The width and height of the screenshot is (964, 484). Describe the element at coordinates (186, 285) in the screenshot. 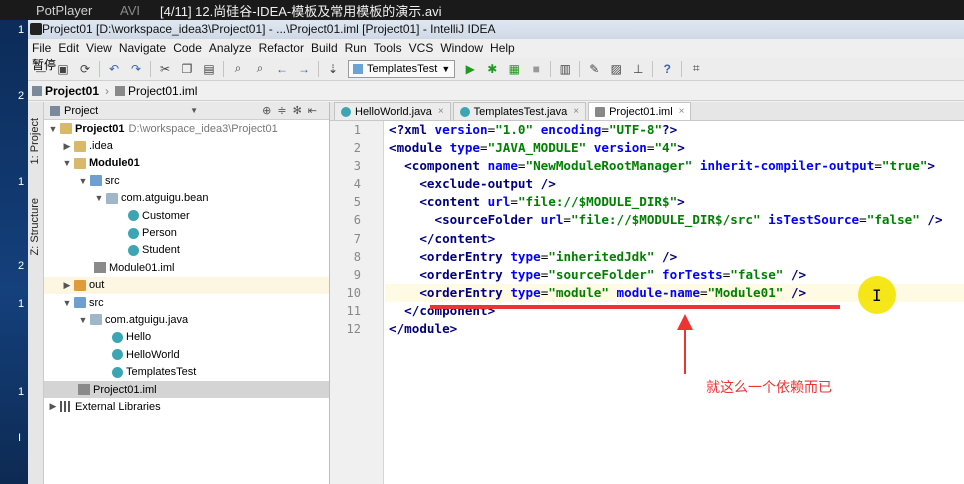

I see `tree-item-out: ▶ out` at that location.